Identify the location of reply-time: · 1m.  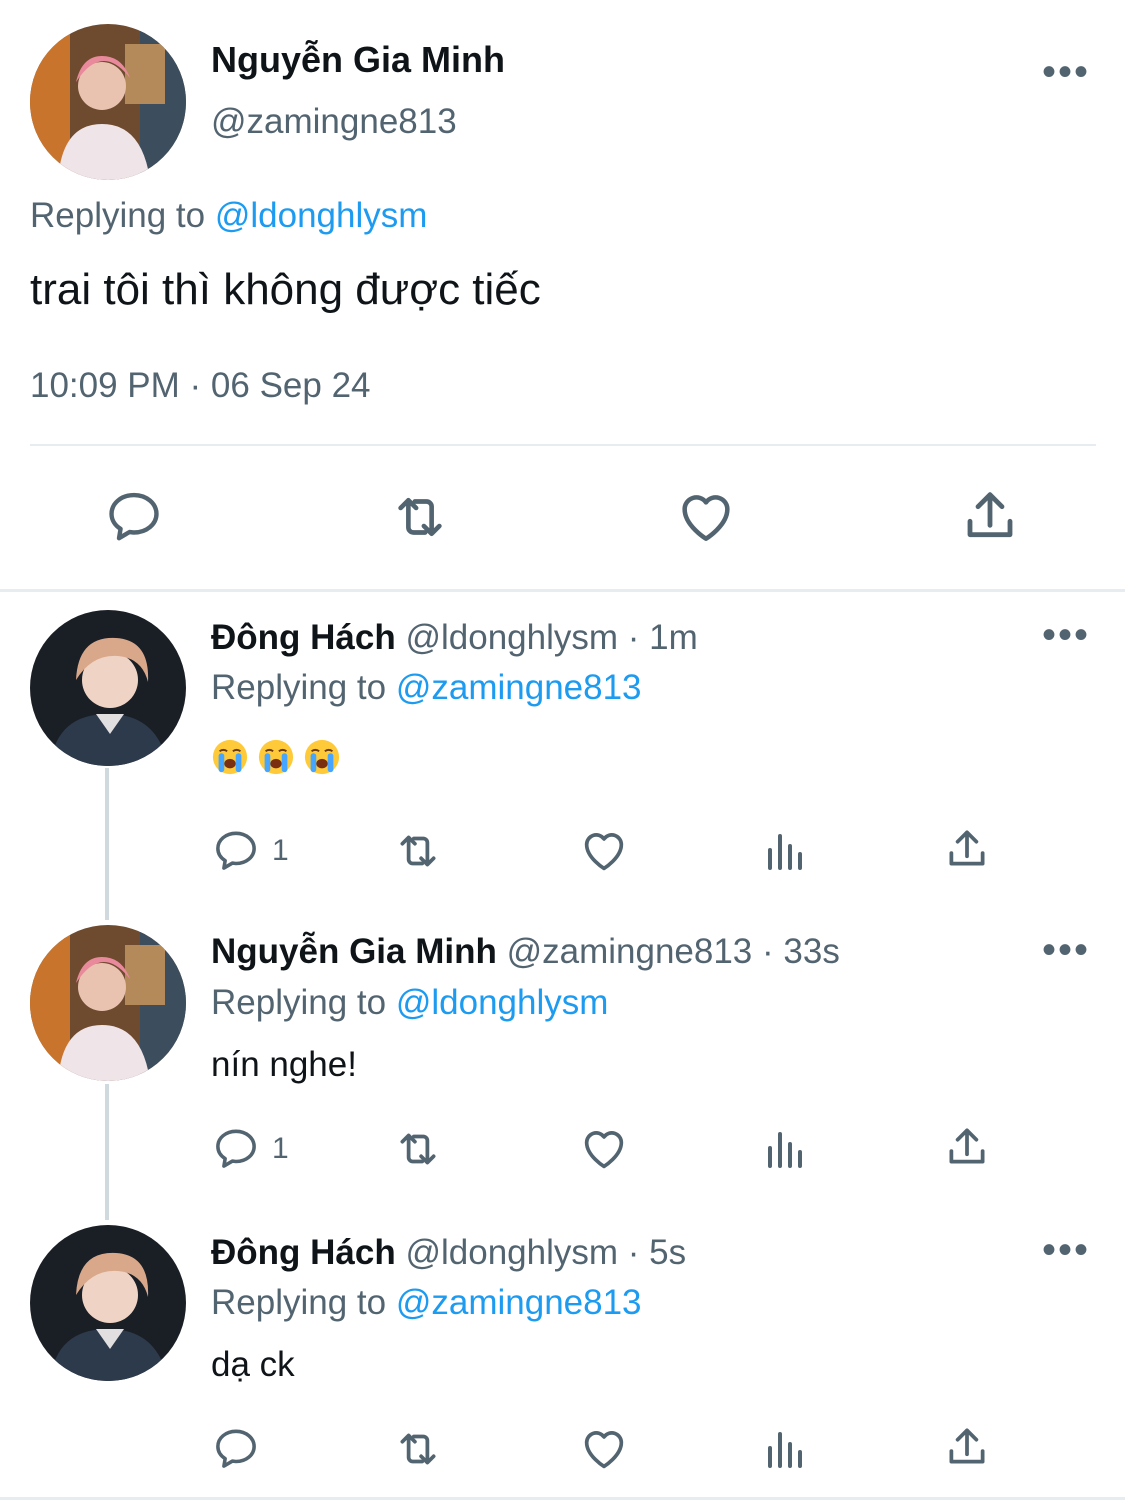
(663, 637).